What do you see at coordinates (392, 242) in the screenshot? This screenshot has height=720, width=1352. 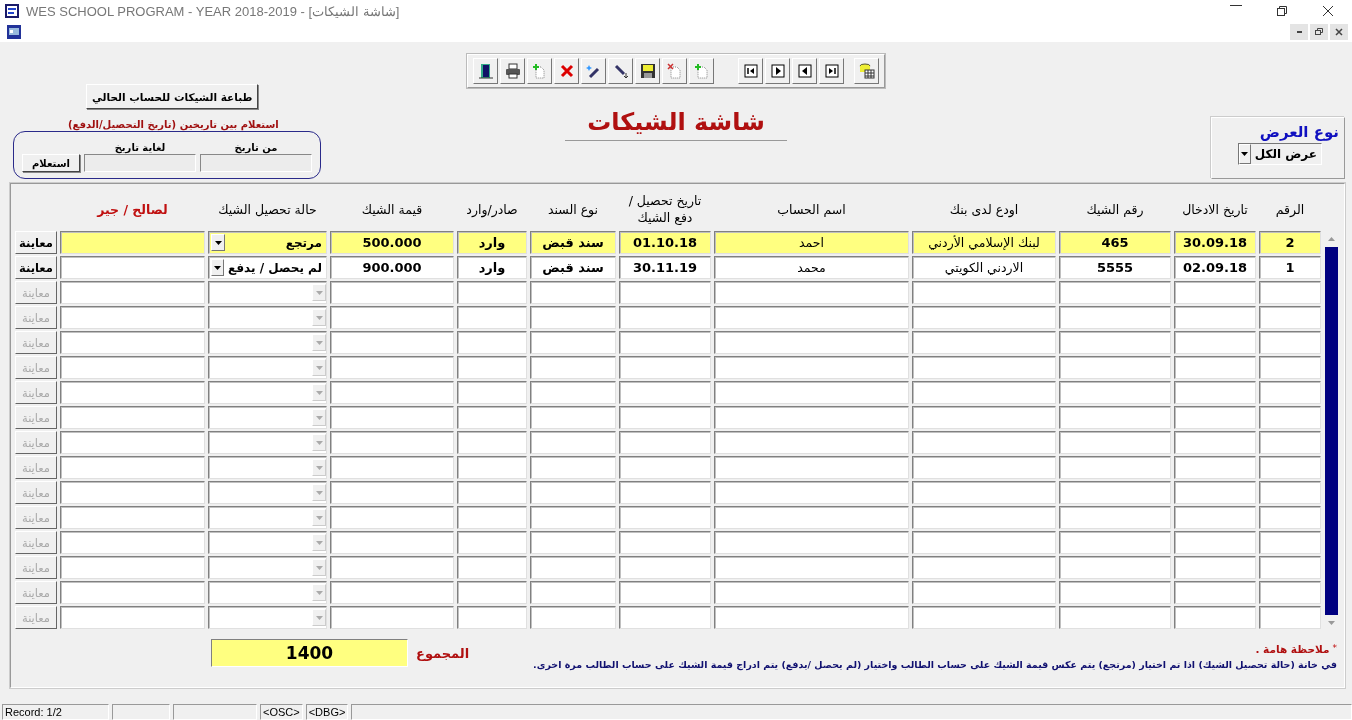 I see `table-cell: 500.000` at bounding box center [392, 242].